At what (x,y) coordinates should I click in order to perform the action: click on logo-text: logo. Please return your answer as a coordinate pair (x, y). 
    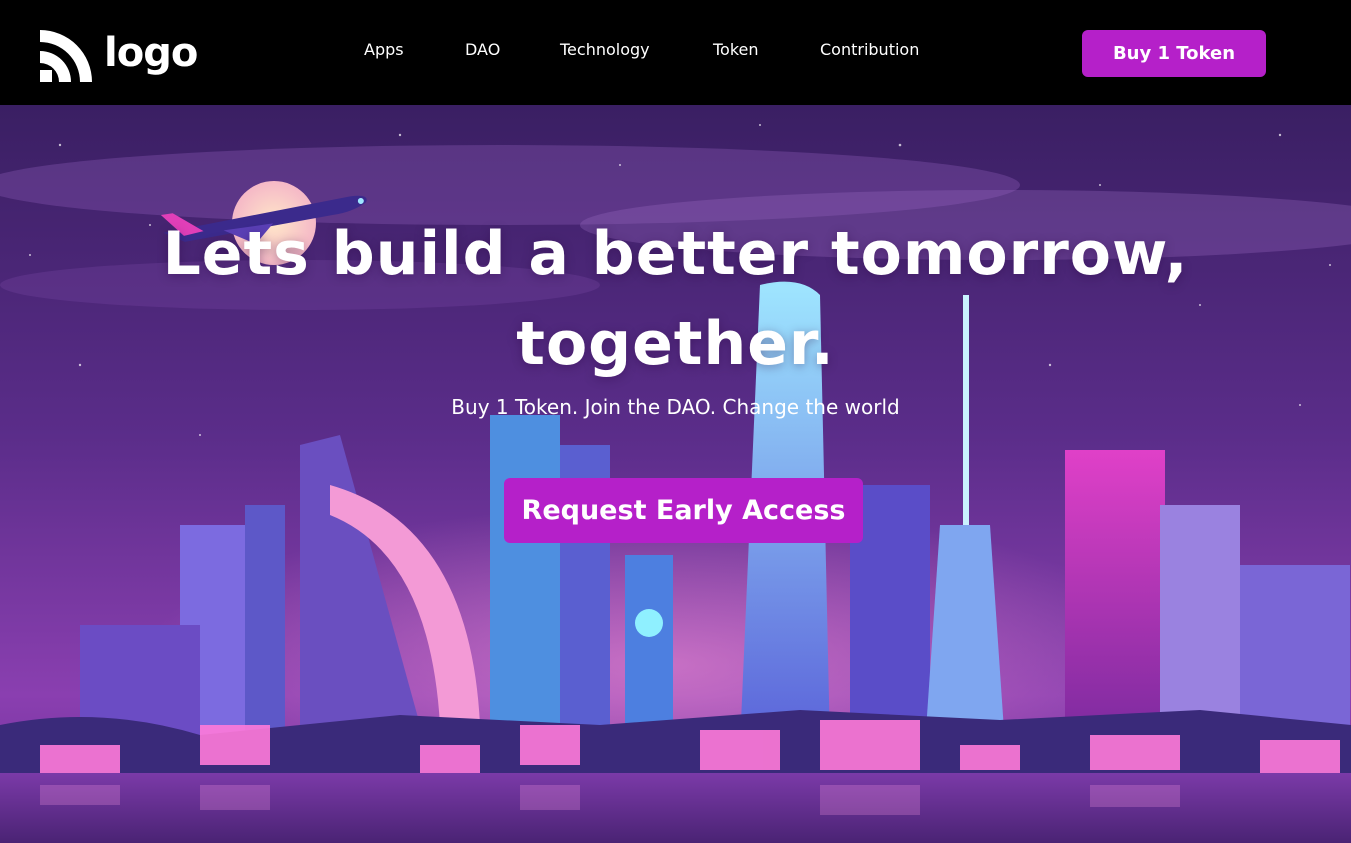
    Looking at the image, I should click on (151, 53).